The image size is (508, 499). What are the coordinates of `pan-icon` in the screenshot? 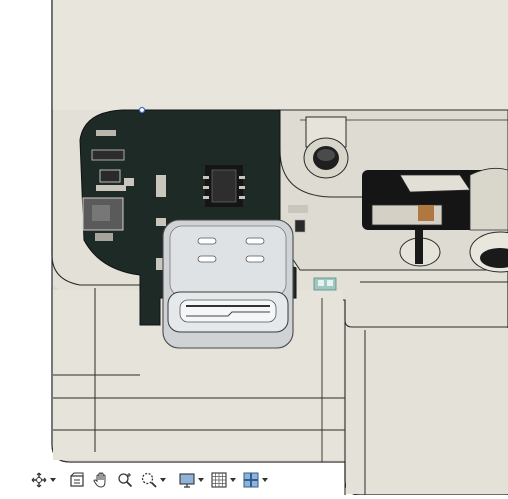 It's located at (99, 480).